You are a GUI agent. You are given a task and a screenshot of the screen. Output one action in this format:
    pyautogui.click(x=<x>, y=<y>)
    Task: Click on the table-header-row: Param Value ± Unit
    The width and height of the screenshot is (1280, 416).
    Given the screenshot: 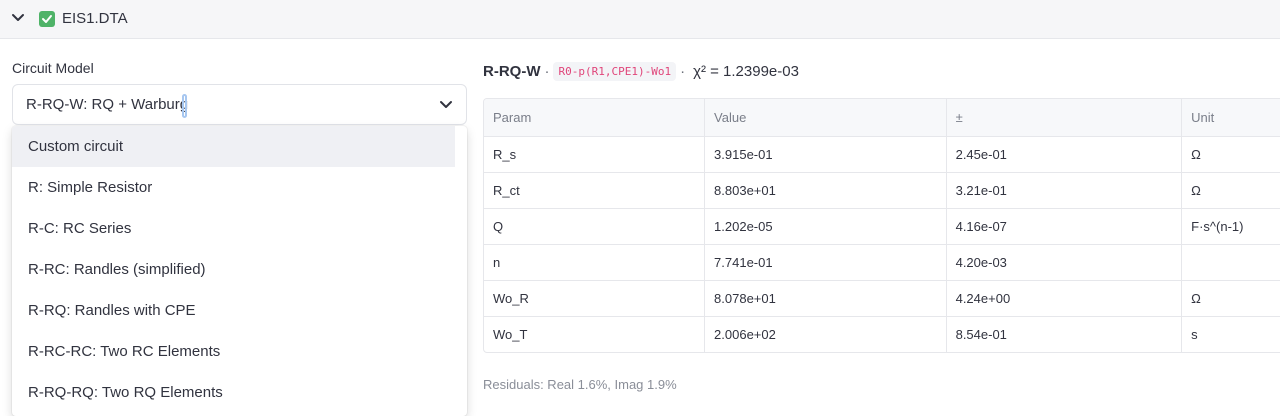 What is the action you would take?
    pyautogui.click(x=882, y=118)
    